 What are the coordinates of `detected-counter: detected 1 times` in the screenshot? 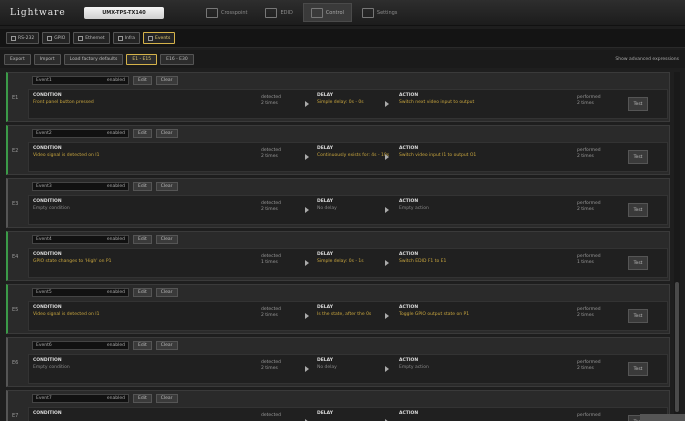 It's located at (271, 260).